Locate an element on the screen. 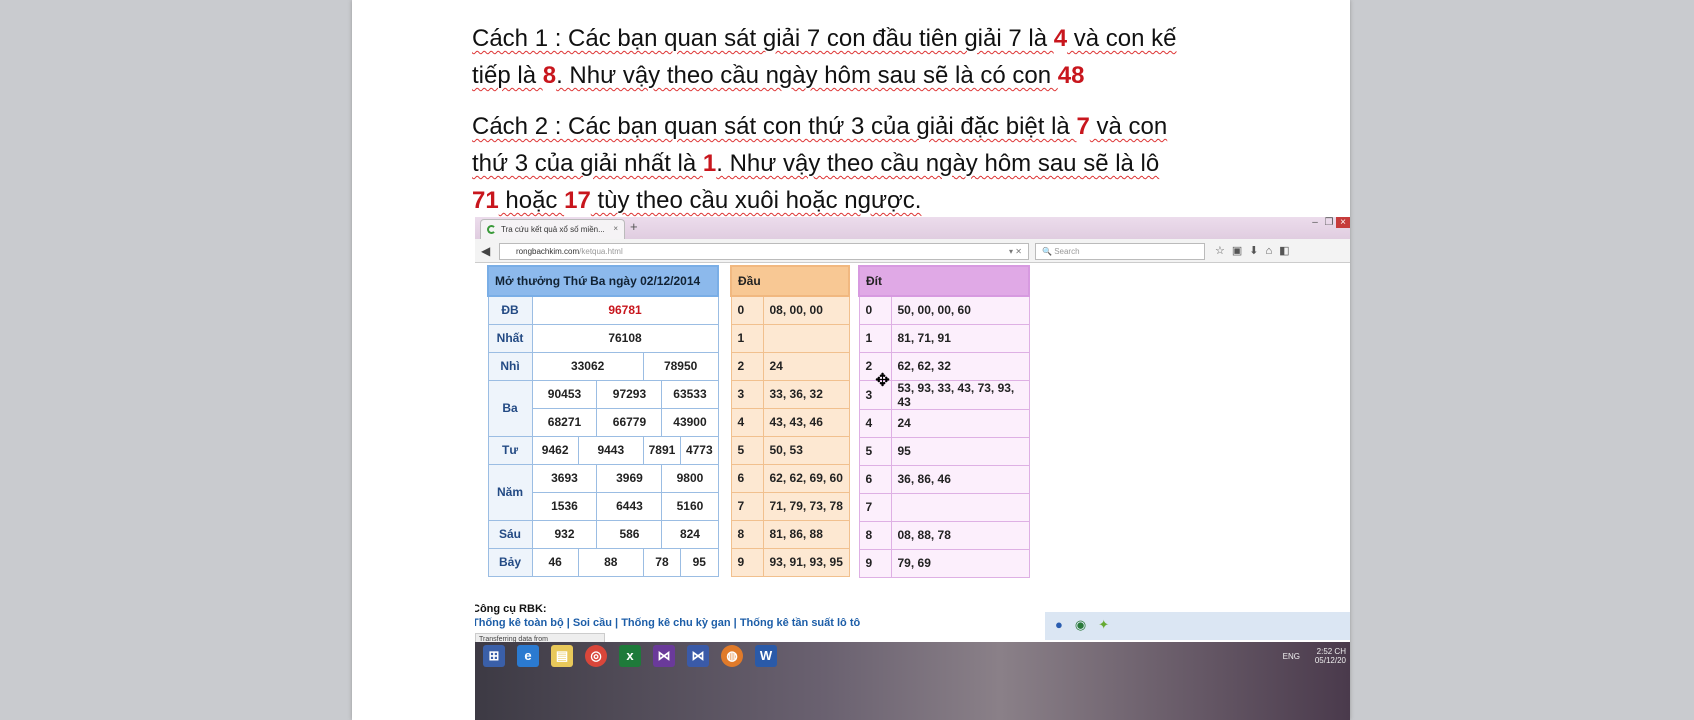 This screenshot has width=1694, height=720. prize-value: 76108 is located at coordinates (625, 338).